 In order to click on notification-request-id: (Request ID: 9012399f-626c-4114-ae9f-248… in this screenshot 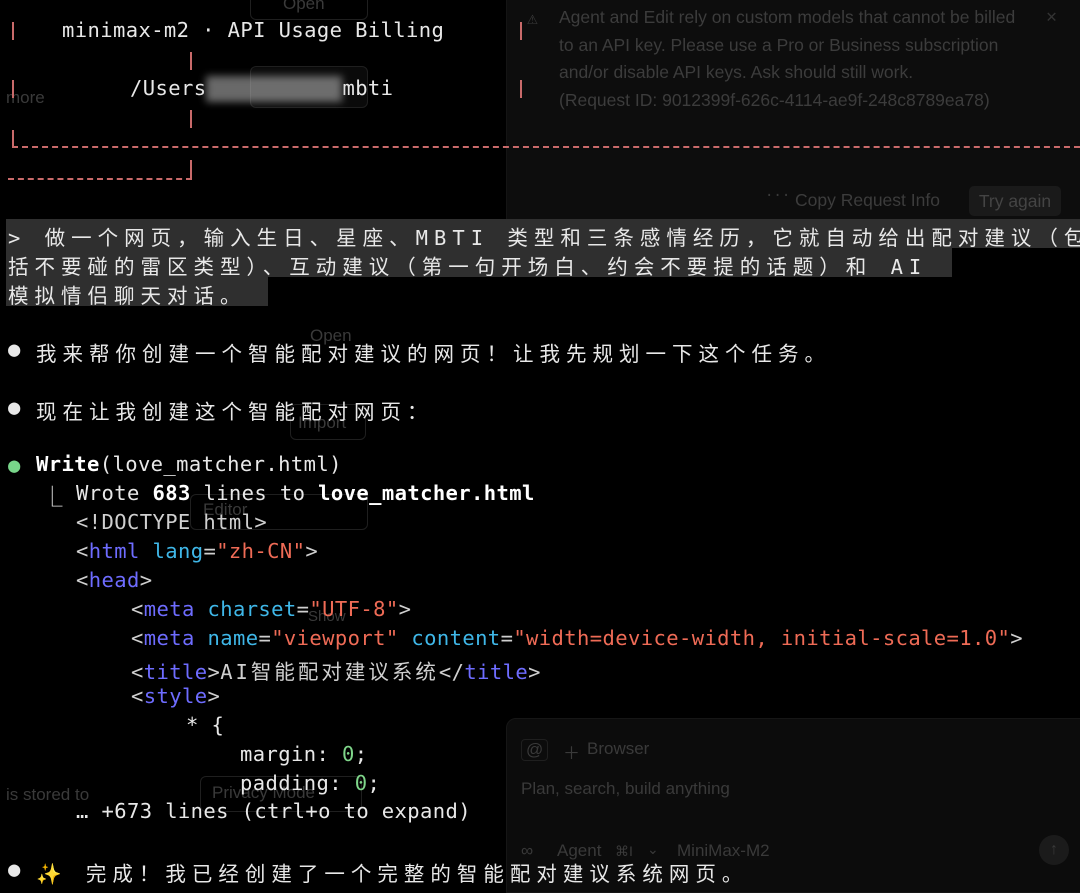, I will do `click(774, 99)`.